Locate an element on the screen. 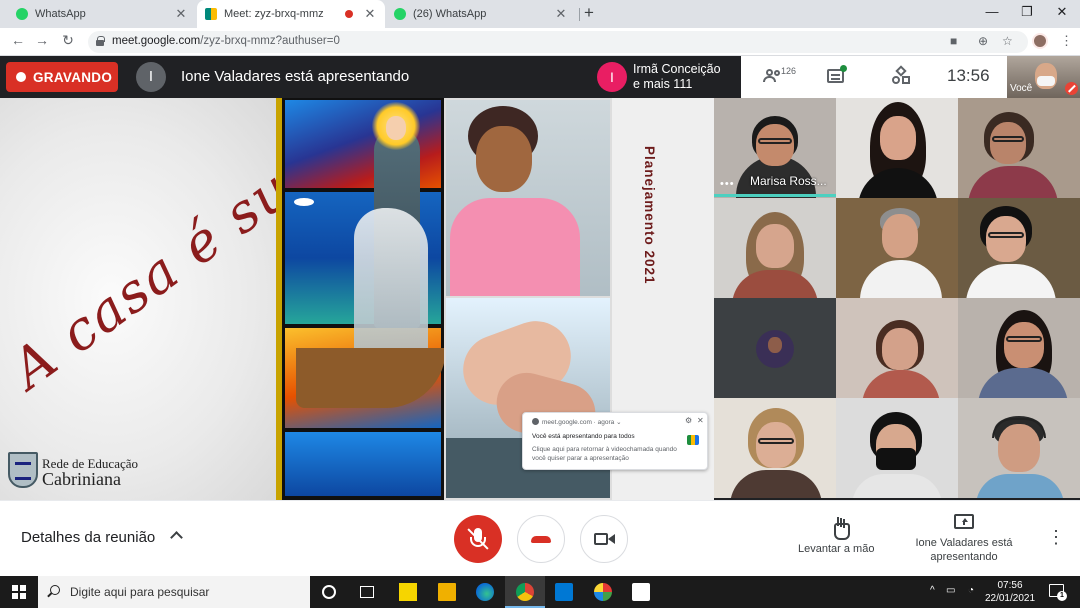  show-hidden-icons: ^ is located at coordinates (932, 590).